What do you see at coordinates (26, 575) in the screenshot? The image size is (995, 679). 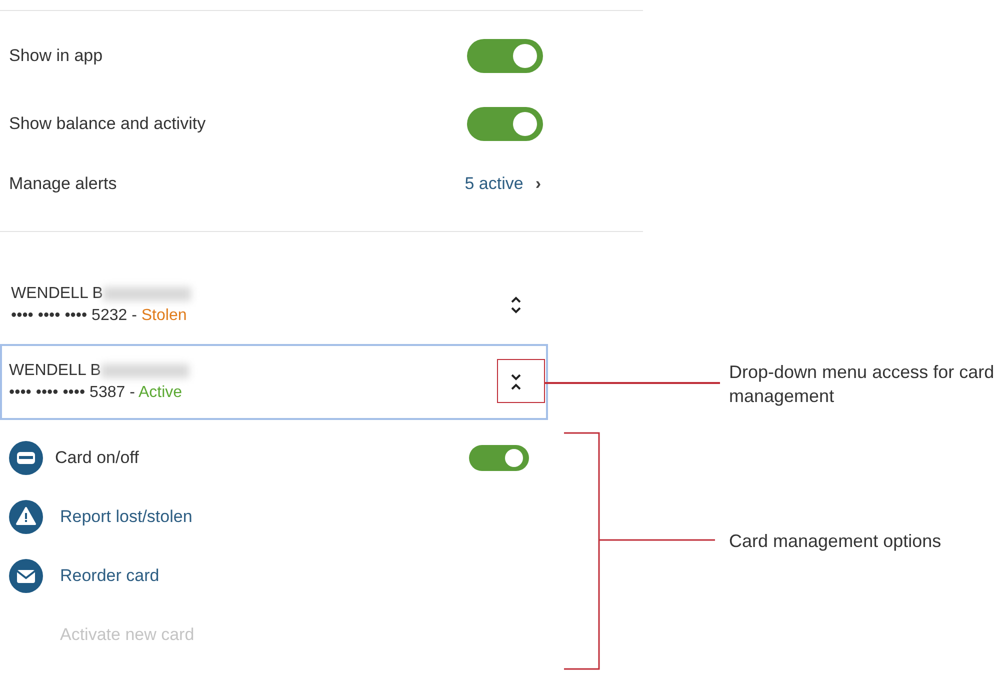 I see `envelope-icon` at bounding box center [26, 575].